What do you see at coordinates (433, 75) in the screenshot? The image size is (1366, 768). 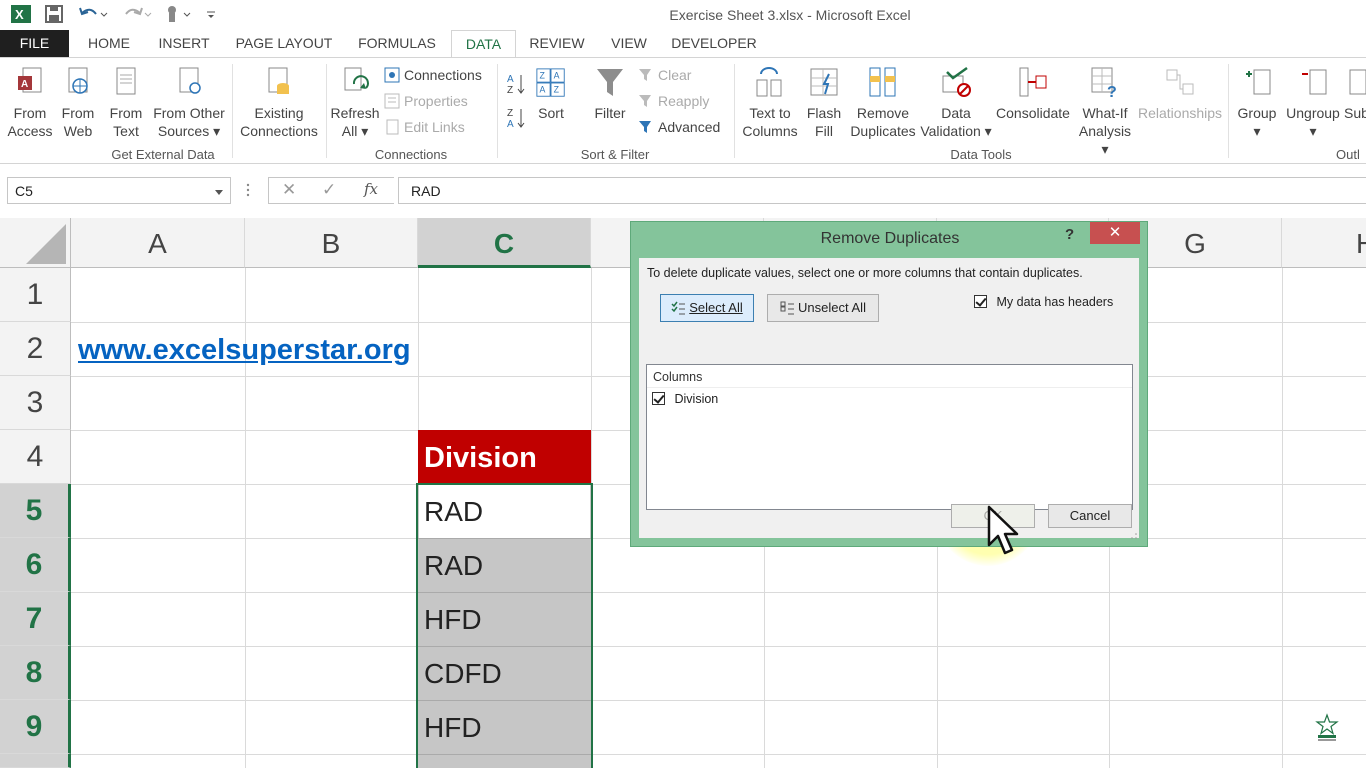 I see `connections-button: Connections` at bounding box center [433, 75].